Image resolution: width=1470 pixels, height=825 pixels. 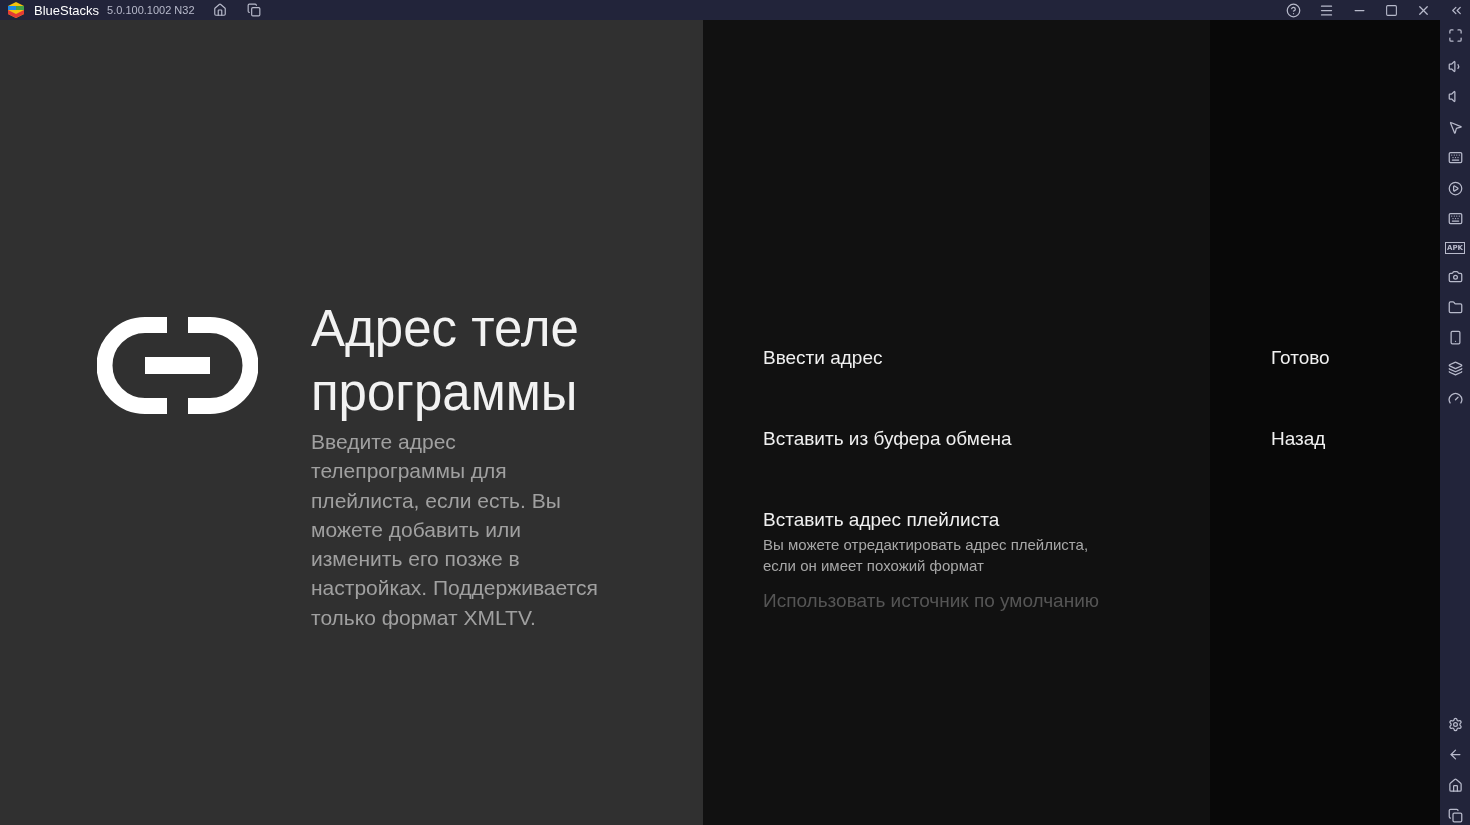 What do you see at coordinates (986, 380) in the screenshot?
I see `action-item: Ввести адрес` at bounding box center [986, 380].